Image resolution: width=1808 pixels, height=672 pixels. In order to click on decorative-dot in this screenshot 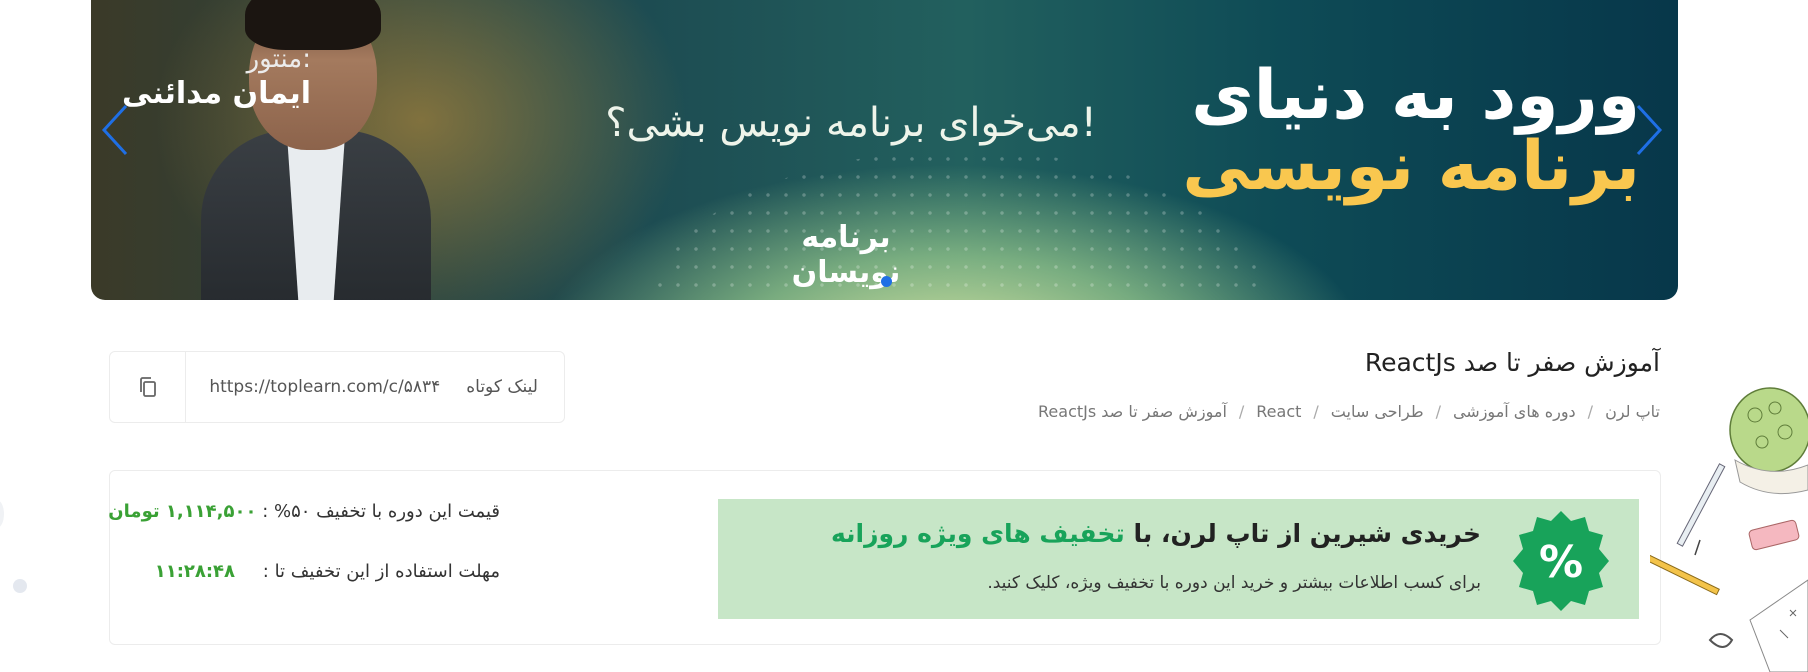, I will do `click(20, 586)`.